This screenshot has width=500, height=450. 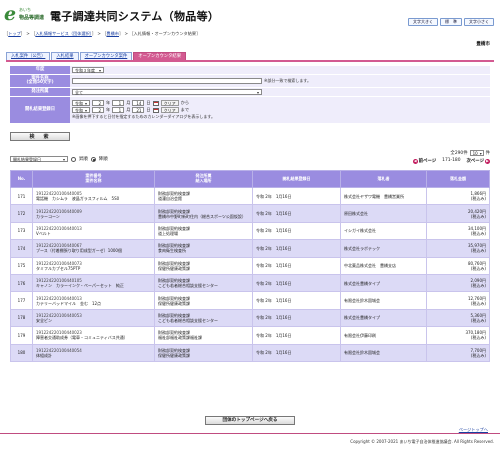 I want to click on site-logo: e あいち 物品等調達, so click(x=24, y=15).